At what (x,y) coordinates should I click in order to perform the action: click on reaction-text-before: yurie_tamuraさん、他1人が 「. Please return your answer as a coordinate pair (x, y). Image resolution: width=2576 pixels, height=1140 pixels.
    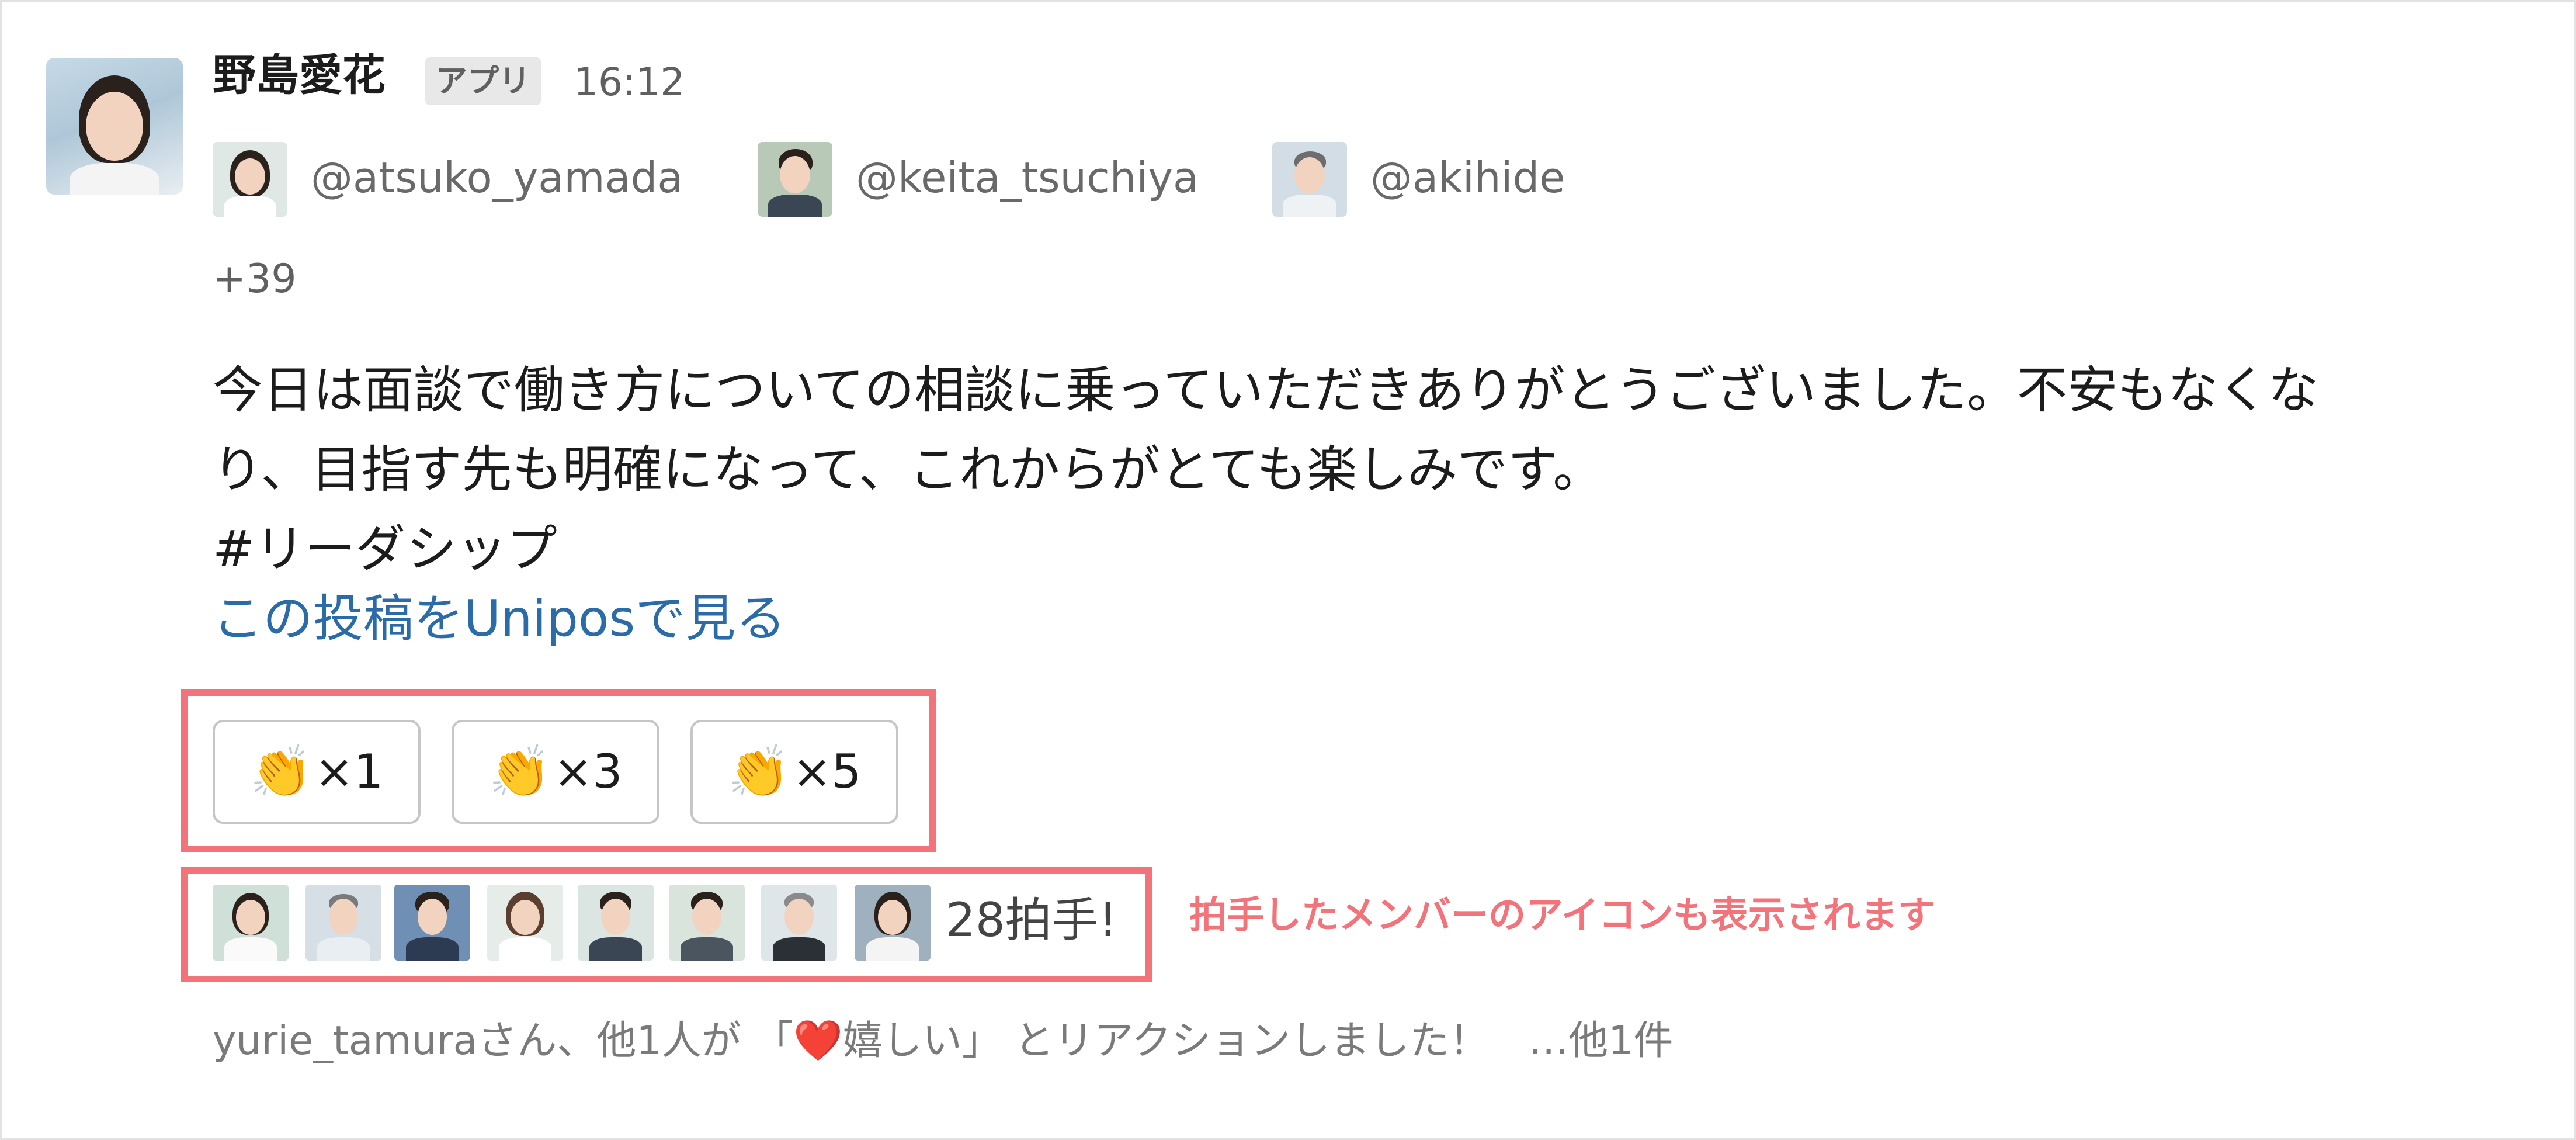
    Looking at the image, I should click on (503, 1041).